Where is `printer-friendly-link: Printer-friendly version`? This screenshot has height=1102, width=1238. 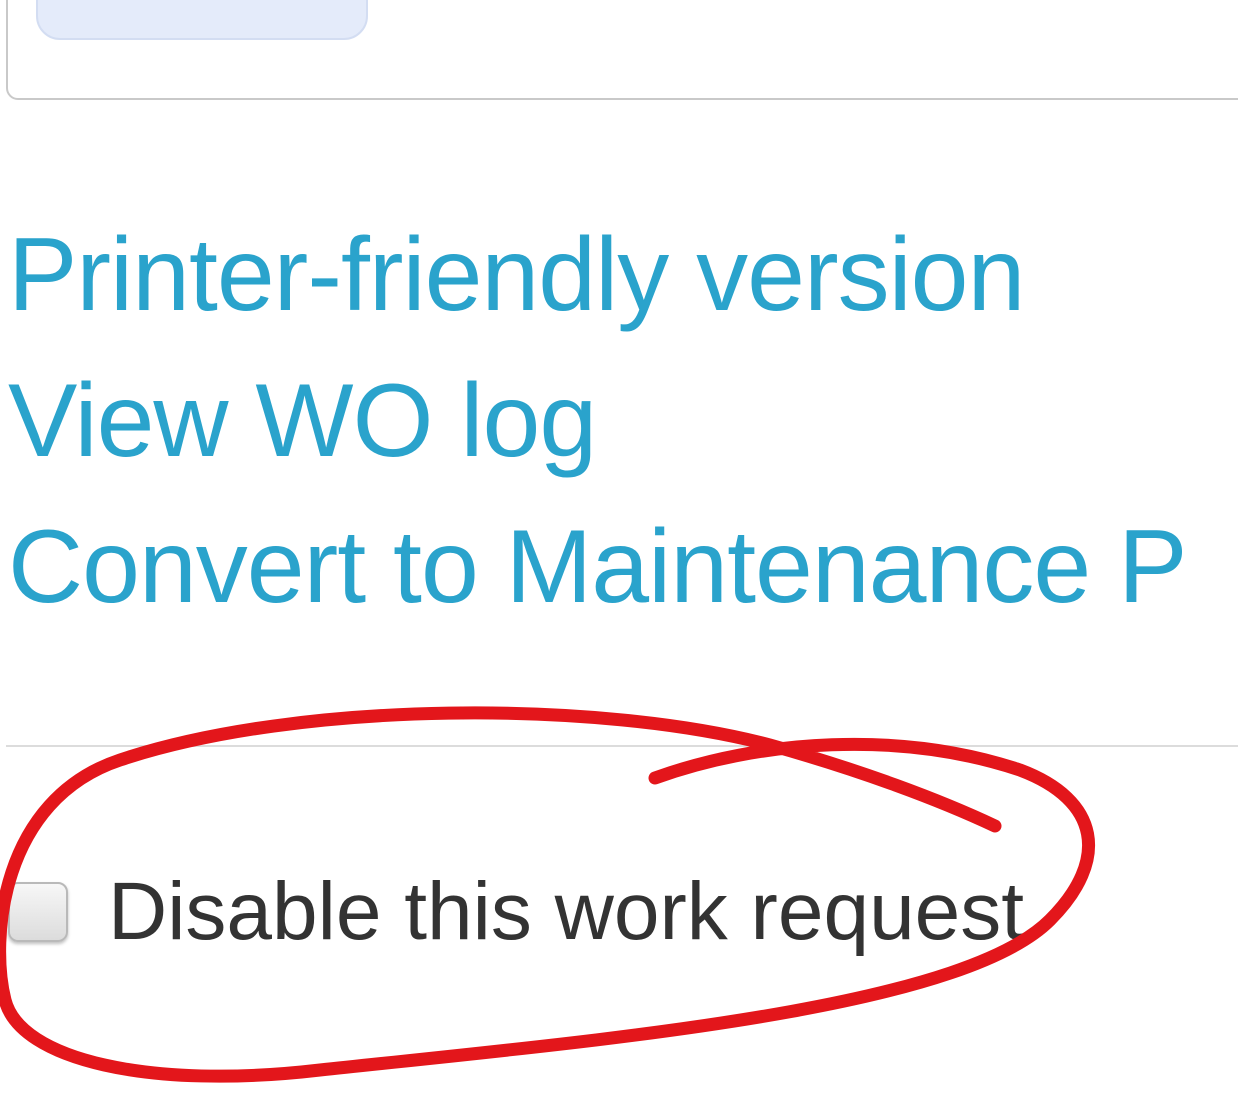 printer-friendly-link: Printer-friendly version is located at coordinates (623, 275).